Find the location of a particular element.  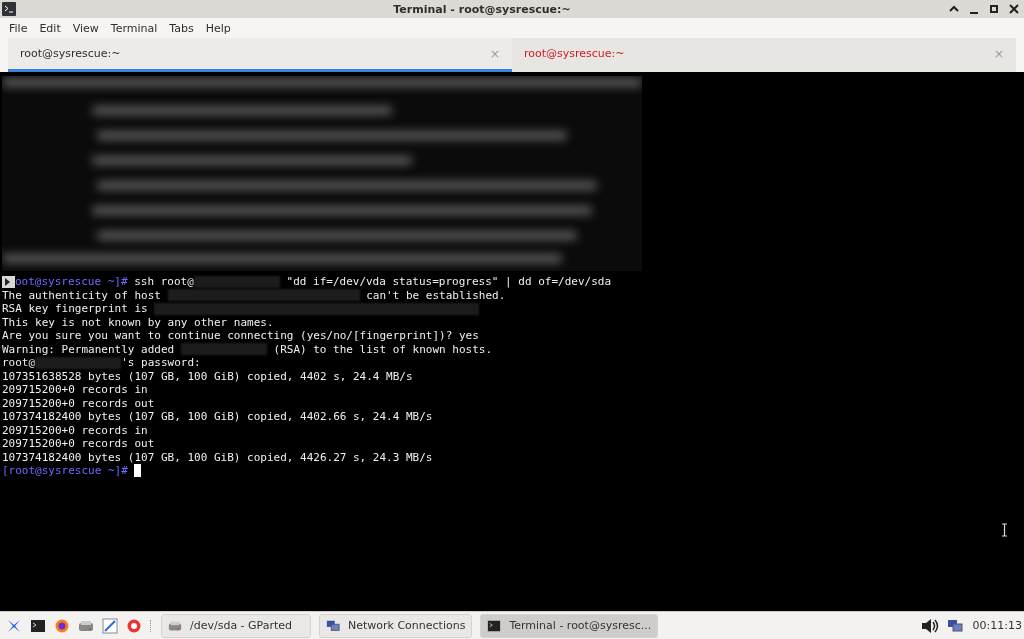

menu-item: Edit is located at coordinates (50, 28).